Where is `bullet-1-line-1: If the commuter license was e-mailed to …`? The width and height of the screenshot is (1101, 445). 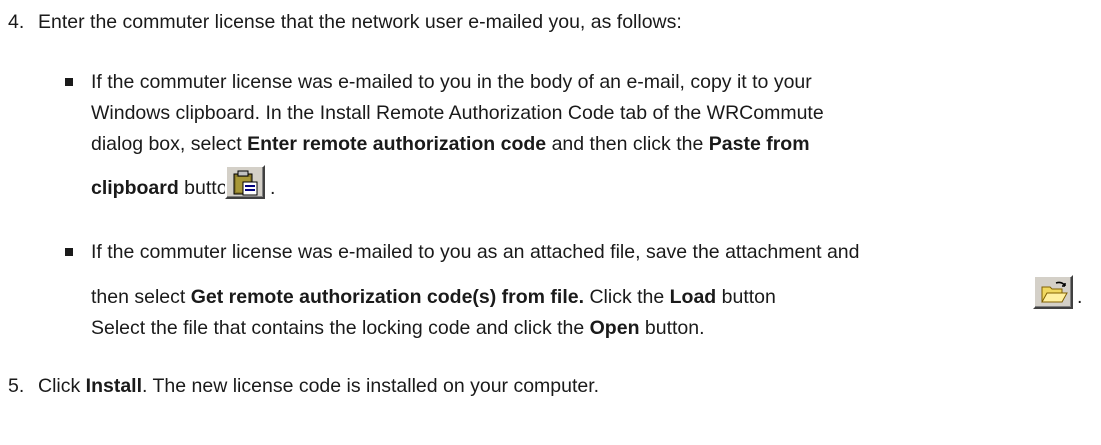 bullet-1-line-1: If the commuter license was e-mailed to … is located at coordinates (451, 82).